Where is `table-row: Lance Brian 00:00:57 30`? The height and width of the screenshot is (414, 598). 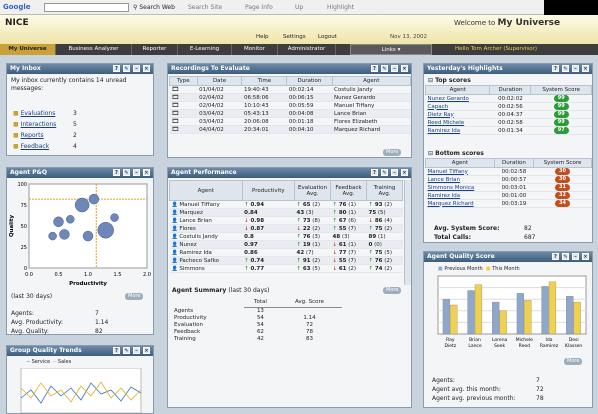
table-row: Lance Brian 00:00:57 30 is located at coordinates (508, 179).